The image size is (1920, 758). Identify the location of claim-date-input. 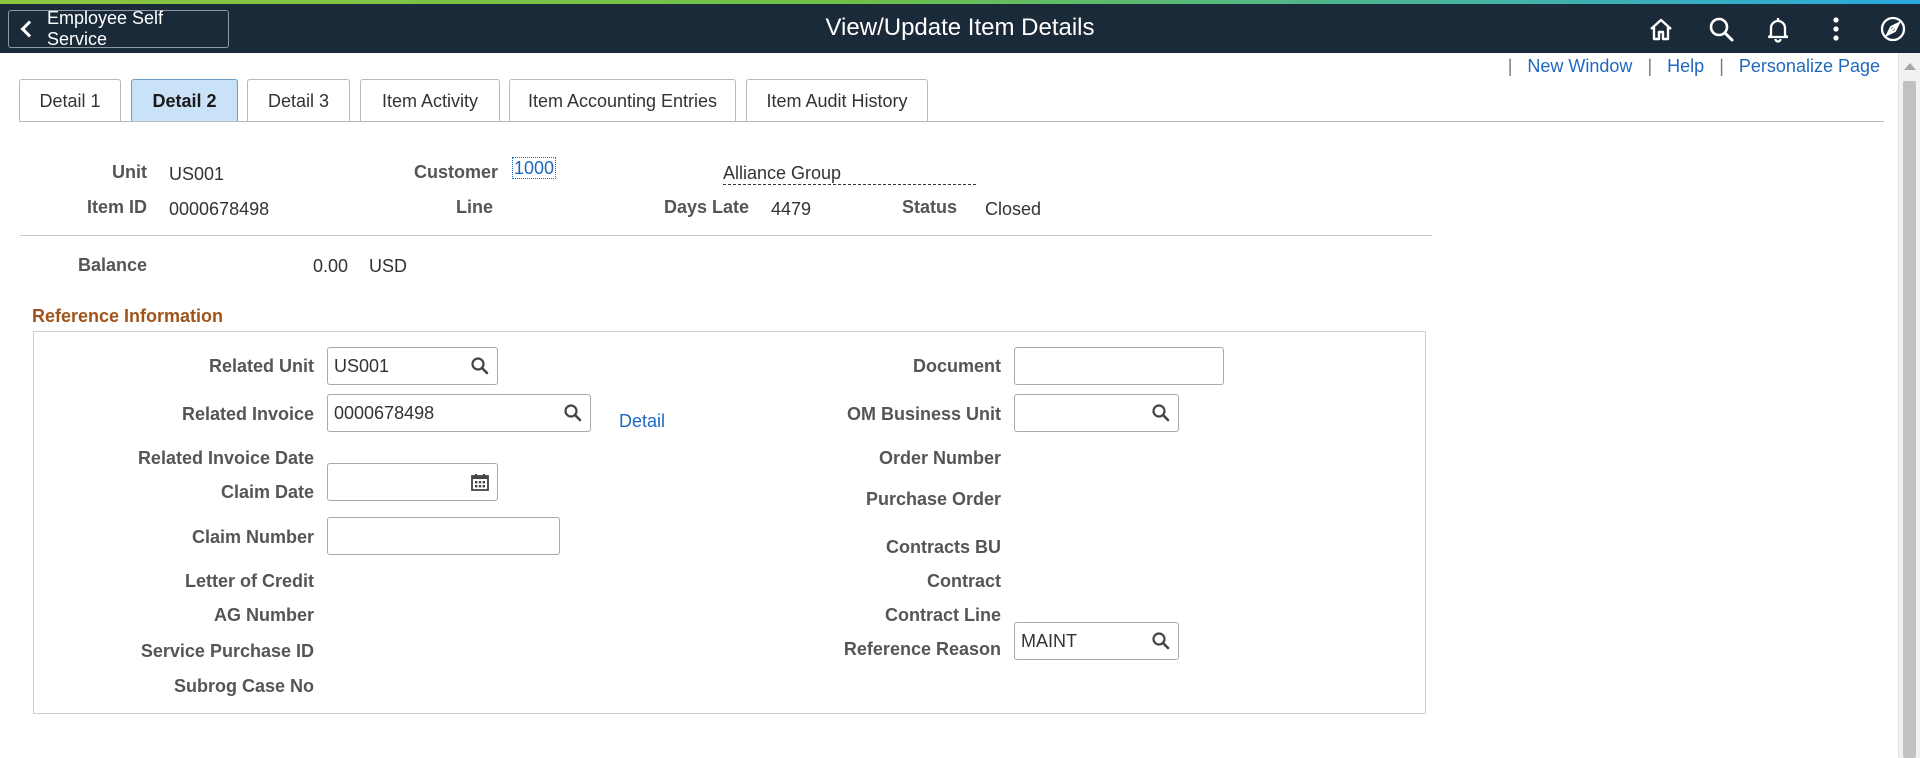
(412, 482).